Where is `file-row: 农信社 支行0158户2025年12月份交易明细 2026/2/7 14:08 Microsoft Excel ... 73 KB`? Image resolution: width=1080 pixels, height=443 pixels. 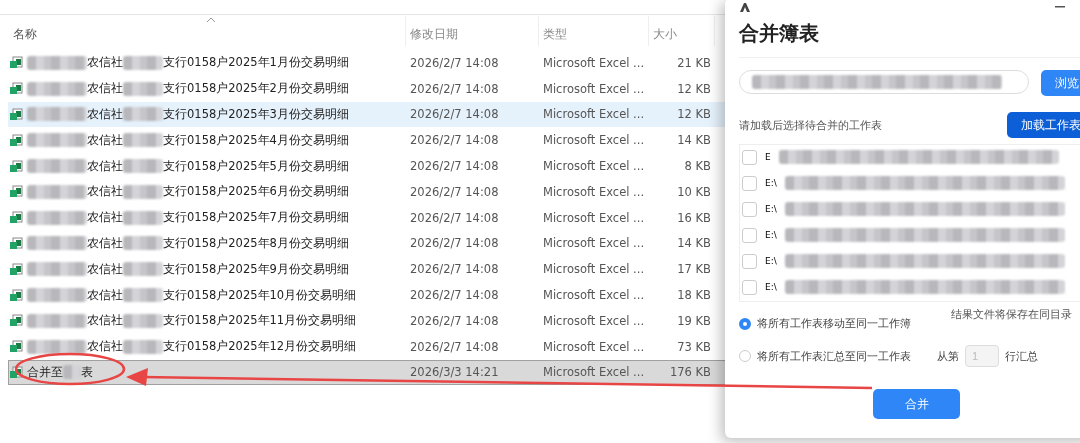 file-row: 农信社 支行0158户2025年12月份交易明细 2026/2/7 14:08 Microsoft Excel ... 73 KB is located at coordinates (368, 346).